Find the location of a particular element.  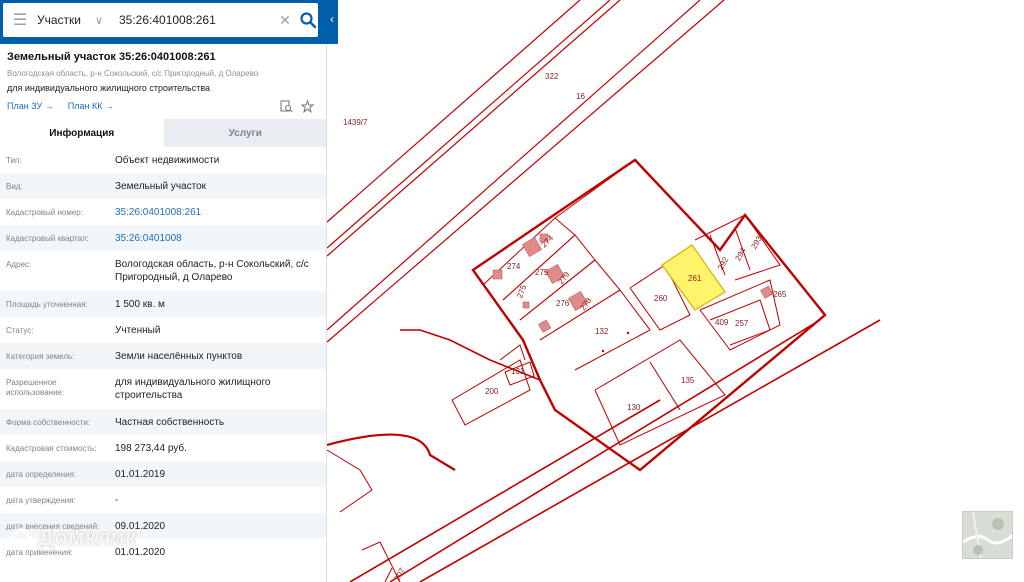

plan-zu-link: План ЗУ → is located at coordinates (30, 106).